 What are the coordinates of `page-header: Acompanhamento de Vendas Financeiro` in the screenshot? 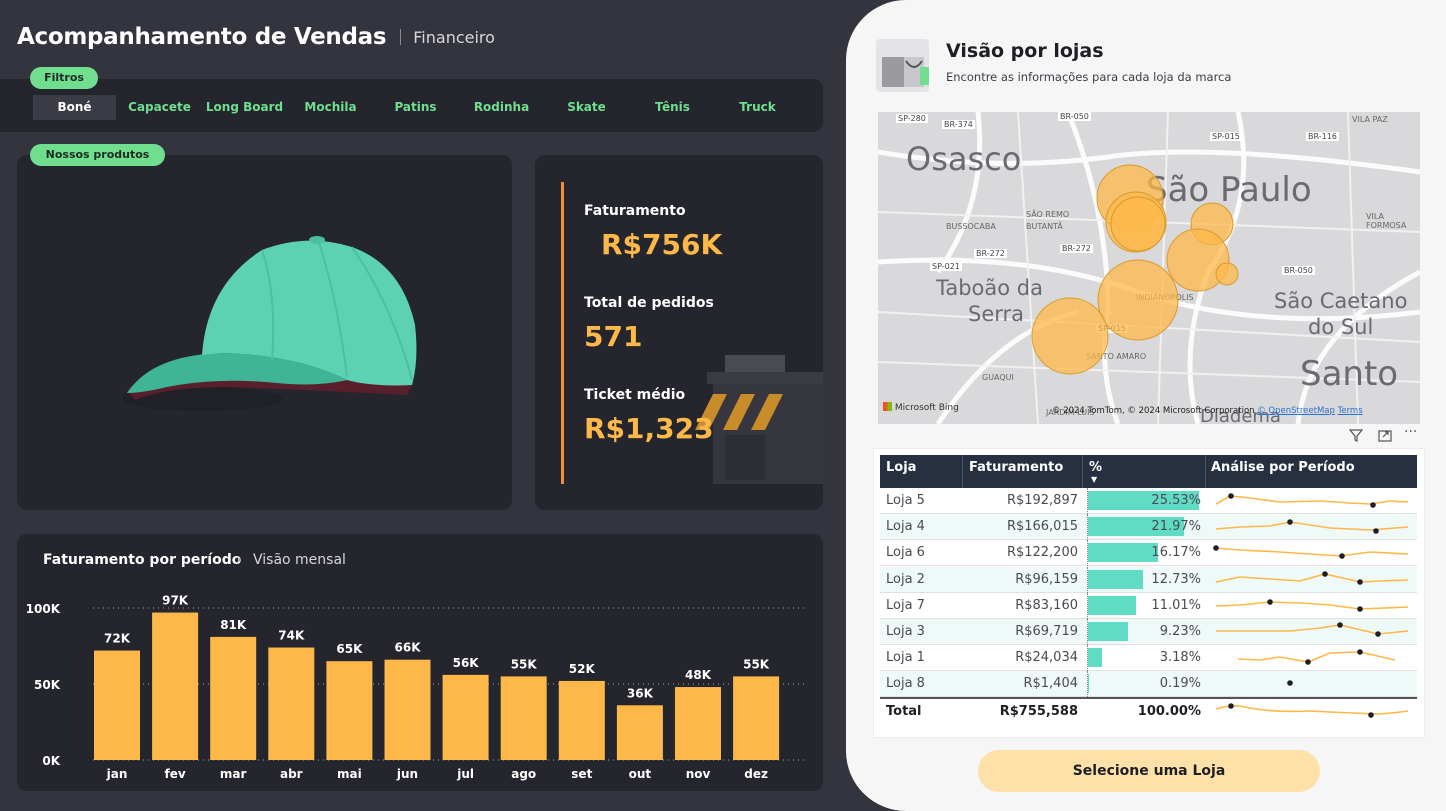 It's located at (256, 37).